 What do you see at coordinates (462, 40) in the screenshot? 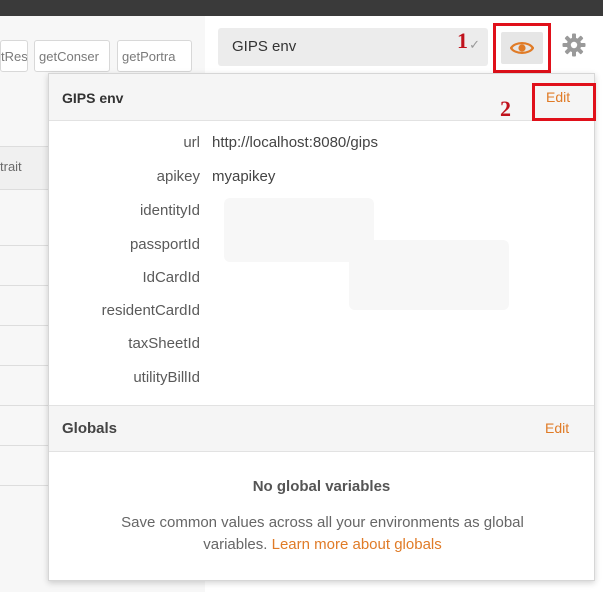
I see `annotation-number-1: 1` at bounding box center [462, 40].